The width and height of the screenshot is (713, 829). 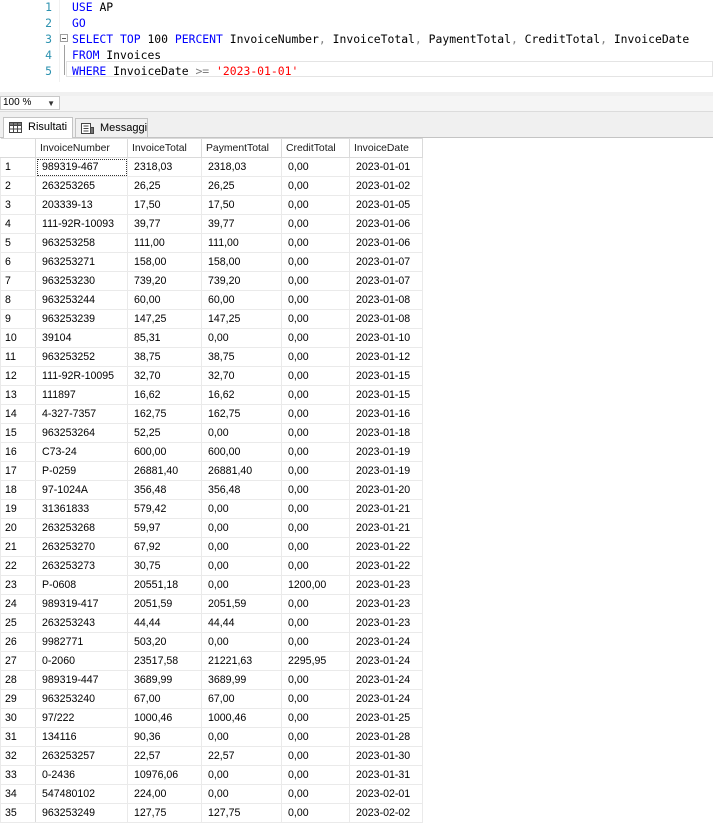 What do you see at coordinates (164, 205) in the screenshot?
I see `table-cell: 17,50` at bounding box center [164, 205].